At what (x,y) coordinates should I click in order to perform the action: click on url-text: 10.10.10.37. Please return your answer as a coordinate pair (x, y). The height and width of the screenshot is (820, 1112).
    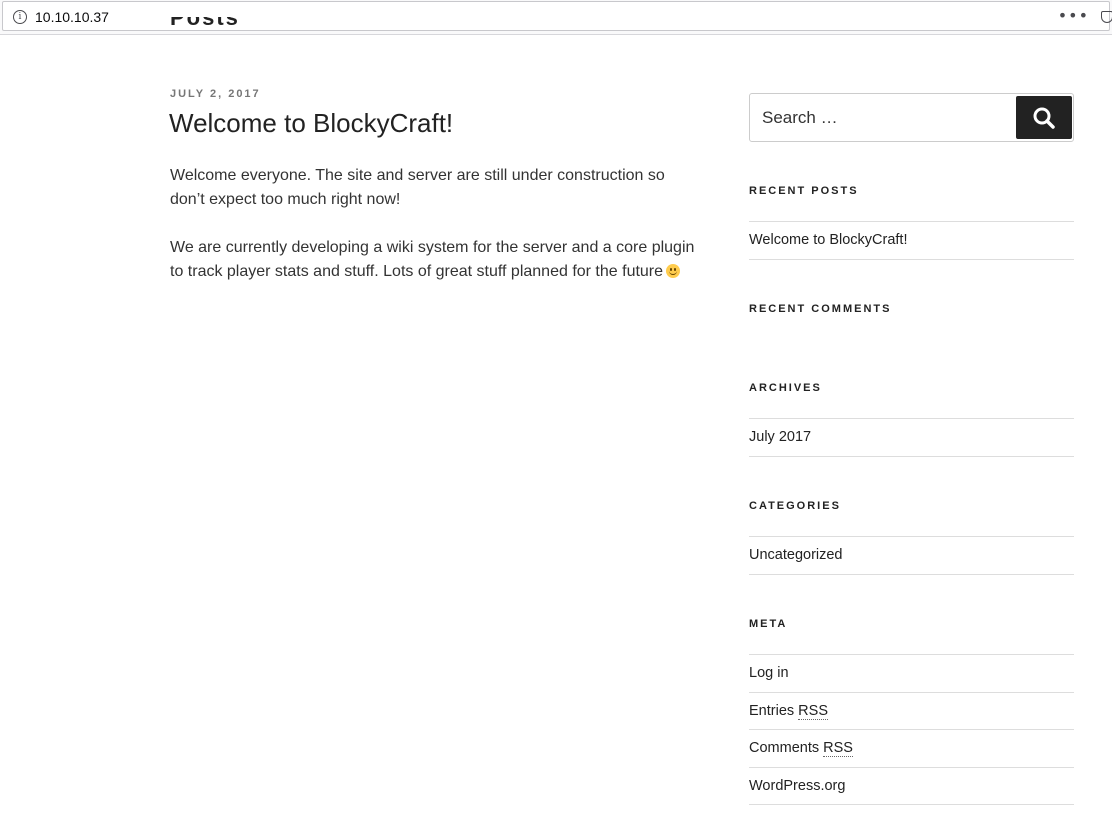
    Looking at the image, I should click on (72, 17).